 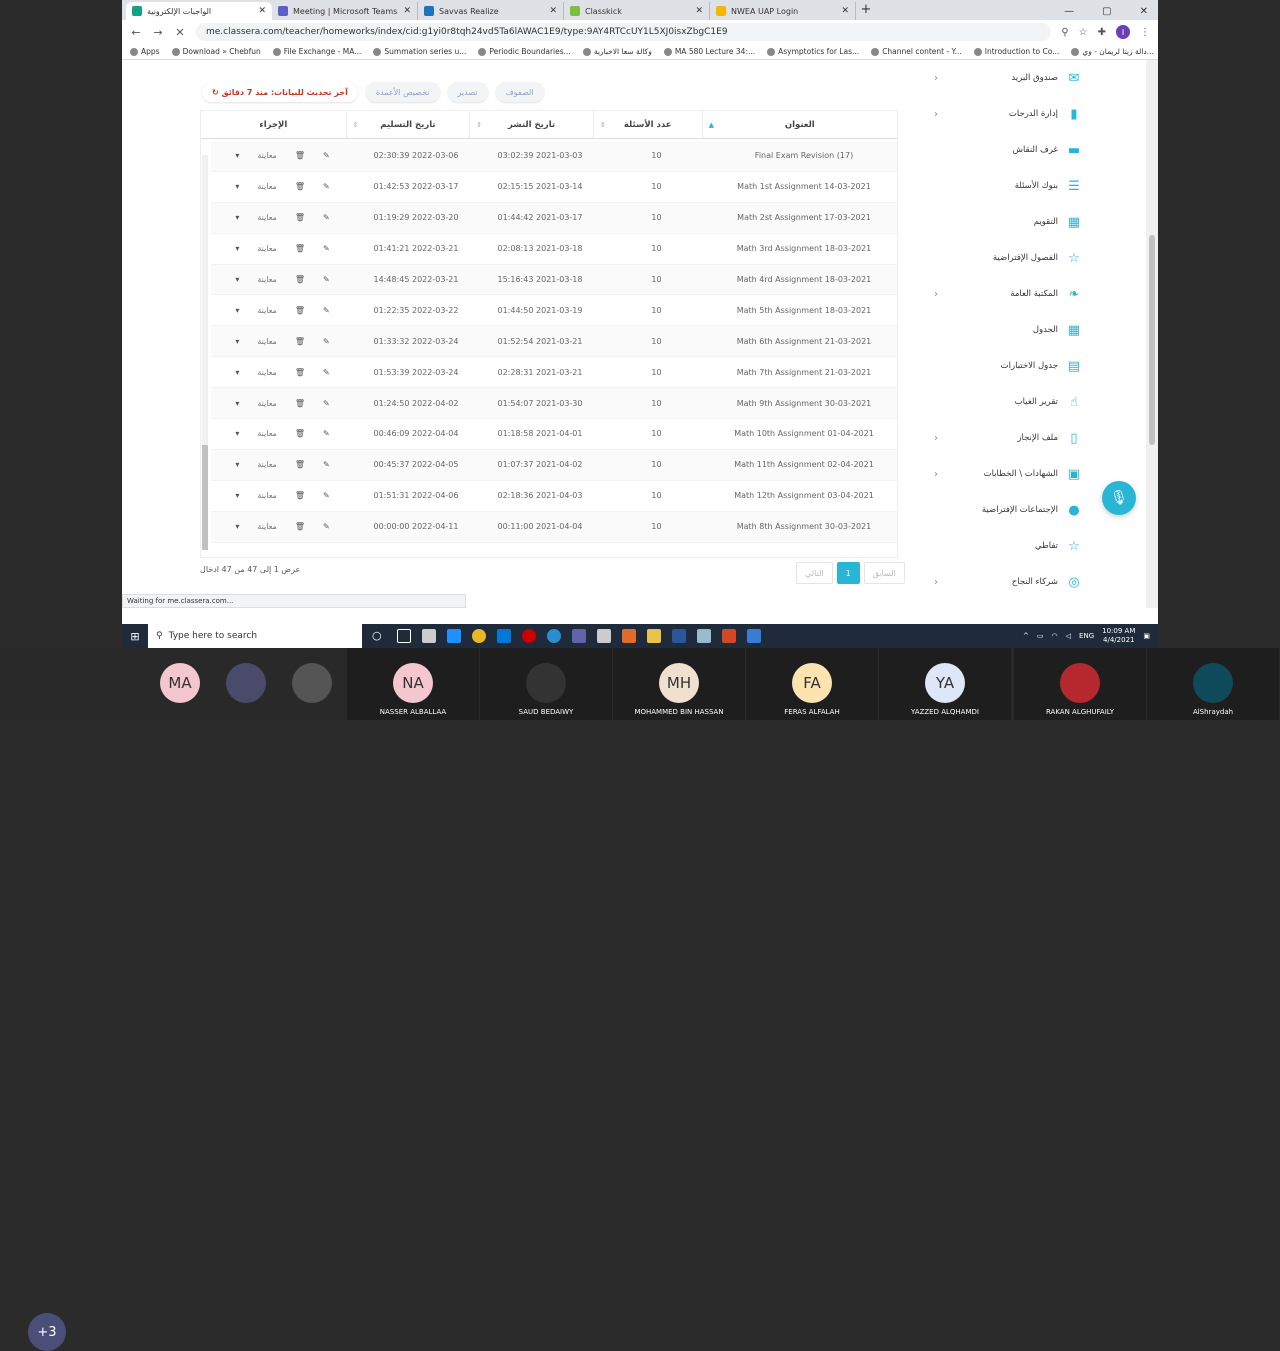 What do you see at coordinates (1146, 636) in the screenshot?
I see `notifications-icon: ▣` at bounding box center [1146, 636].